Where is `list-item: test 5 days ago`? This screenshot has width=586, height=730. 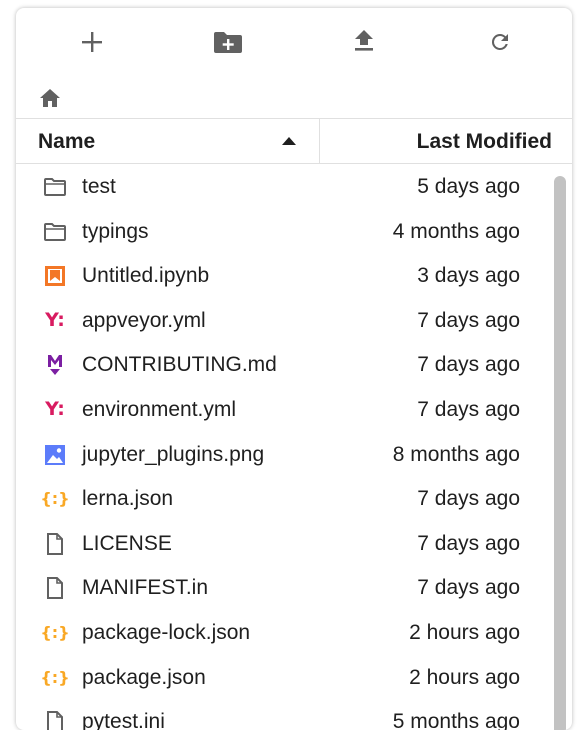
list-item: test 5 days ago is located at coordinates (281, 186).